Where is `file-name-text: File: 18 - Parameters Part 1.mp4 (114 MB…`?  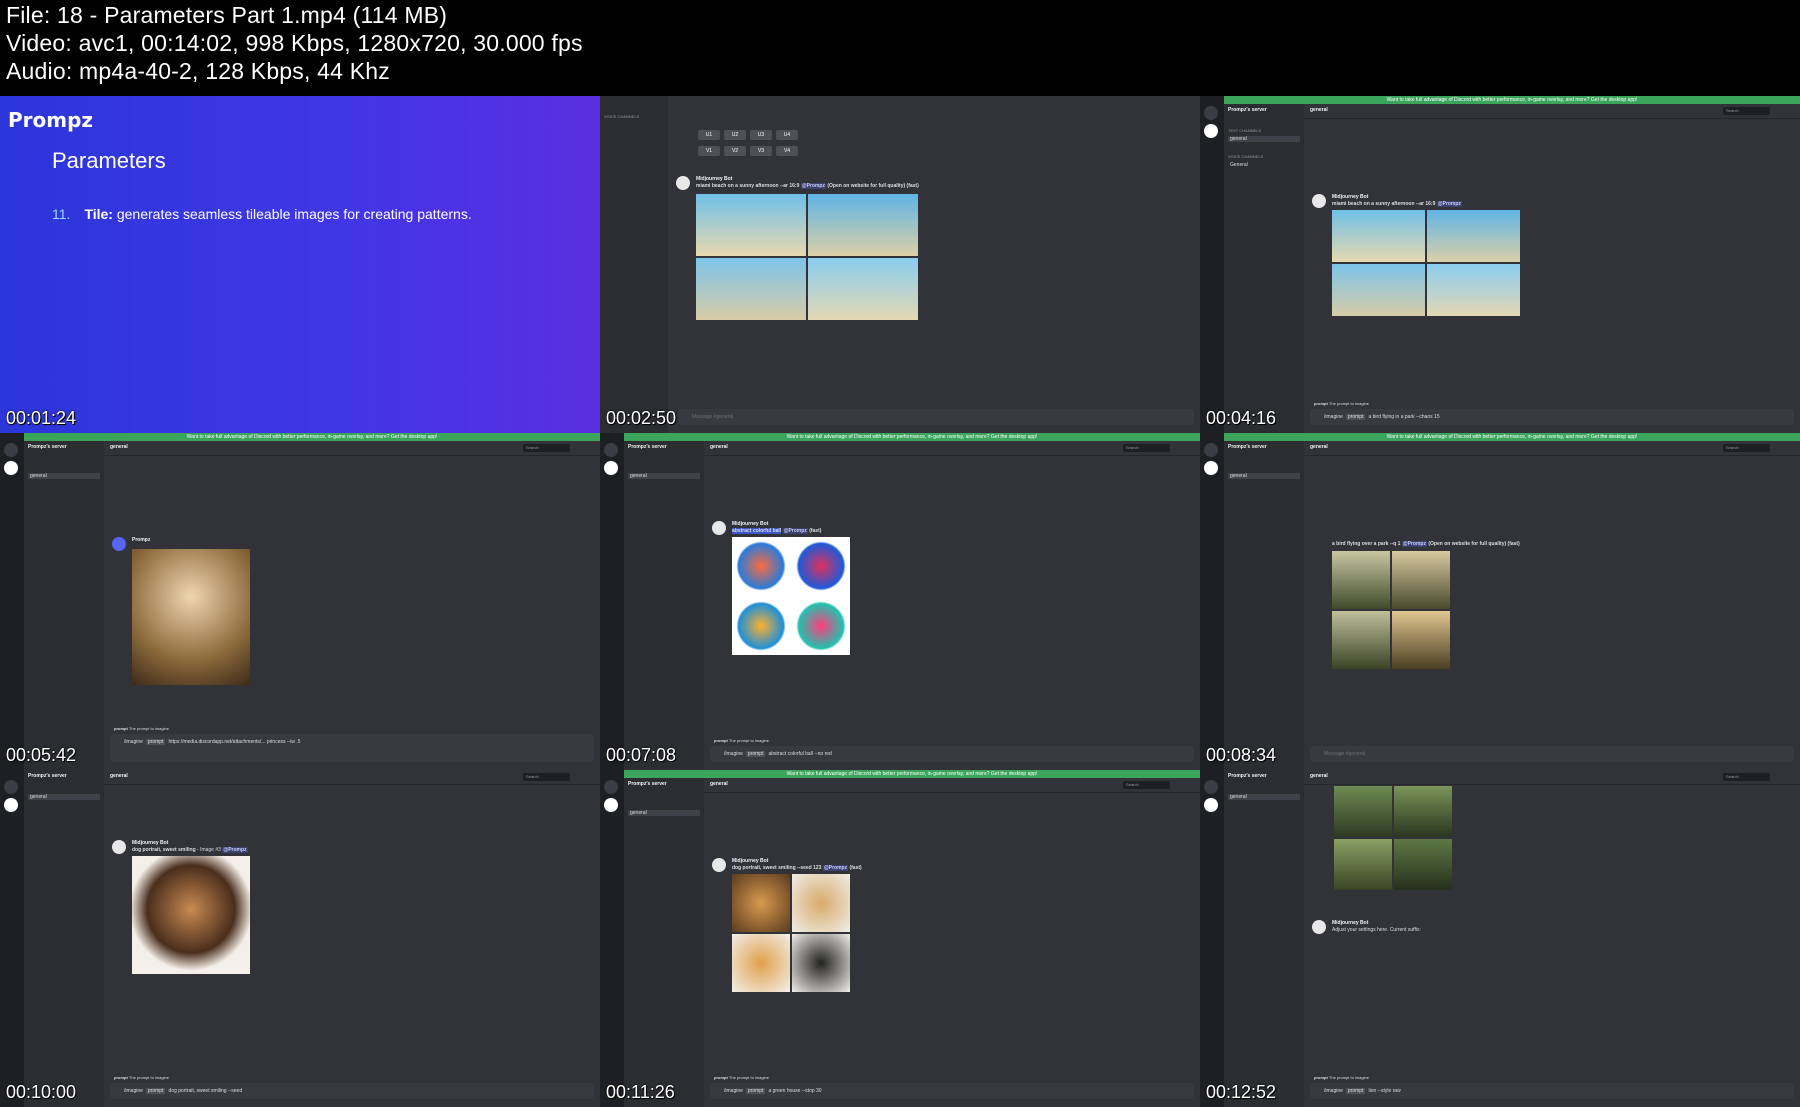
file-name-text: File: 18 - Parameters Part 1.mp4 (114 MB… is located at coordinates (227, 15).